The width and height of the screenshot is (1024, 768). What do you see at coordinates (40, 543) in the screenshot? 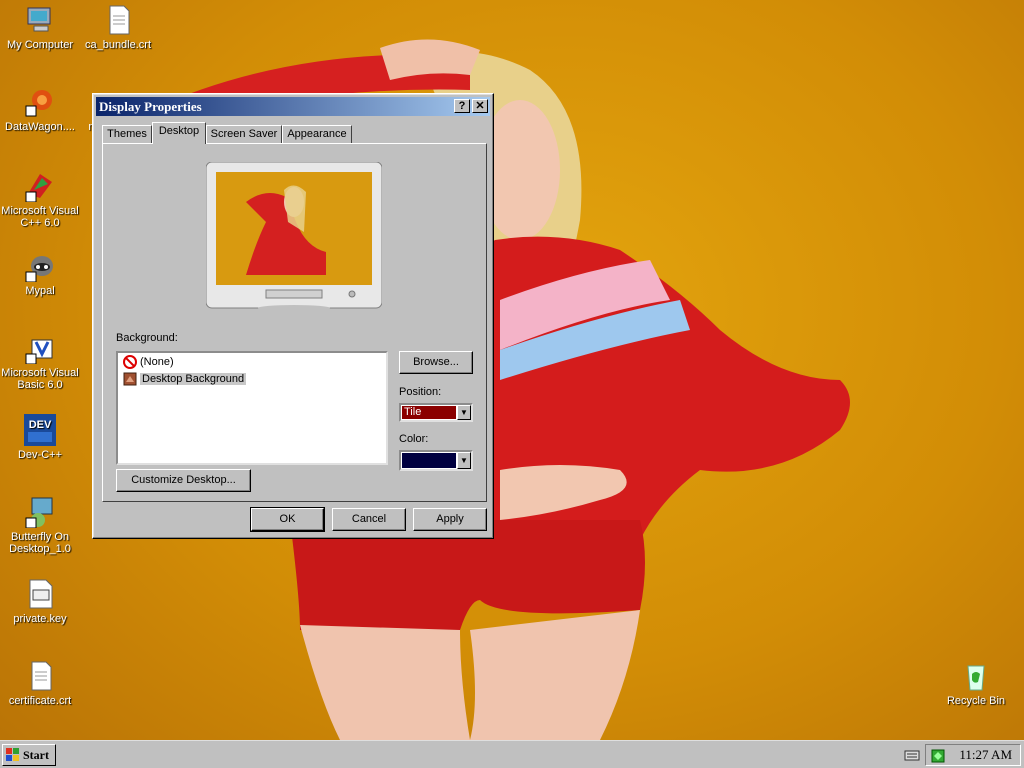
I see `desktop-icon-label: Butterfly On Desktop_1.0` at bounding box center [40, 543].